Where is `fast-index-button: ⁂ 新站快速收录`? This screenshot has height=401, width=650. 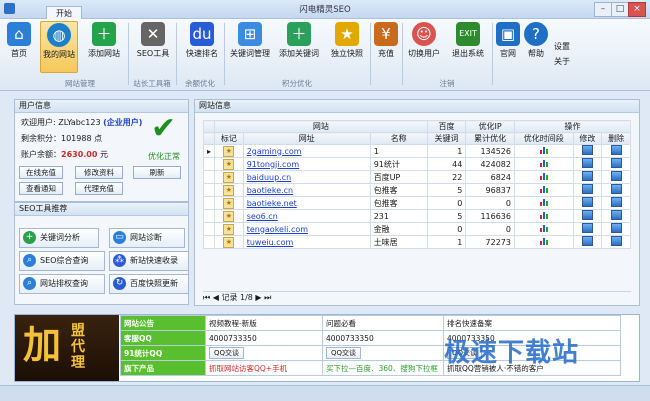
fast-index-button: ⁂ 新站快速收录 is located at coordinates (149, 261).